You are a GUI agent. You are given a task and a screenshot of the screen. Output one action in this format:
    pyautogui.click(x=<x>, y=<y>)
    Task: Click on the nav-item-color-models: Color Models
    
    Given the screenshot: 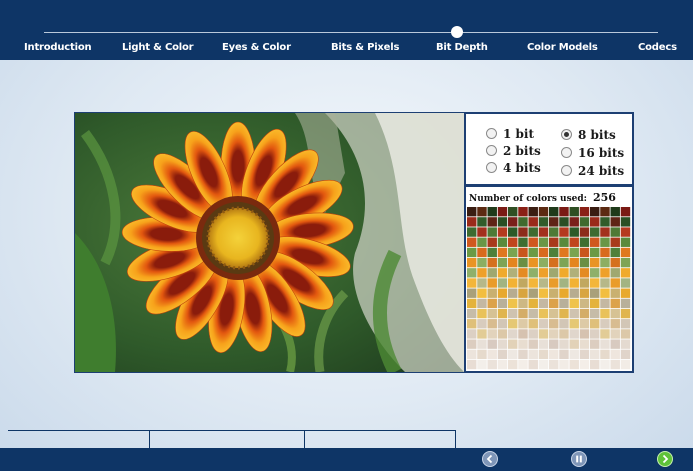 What is the action you would take?
    pyautogui.click(x=562, y=48)
    